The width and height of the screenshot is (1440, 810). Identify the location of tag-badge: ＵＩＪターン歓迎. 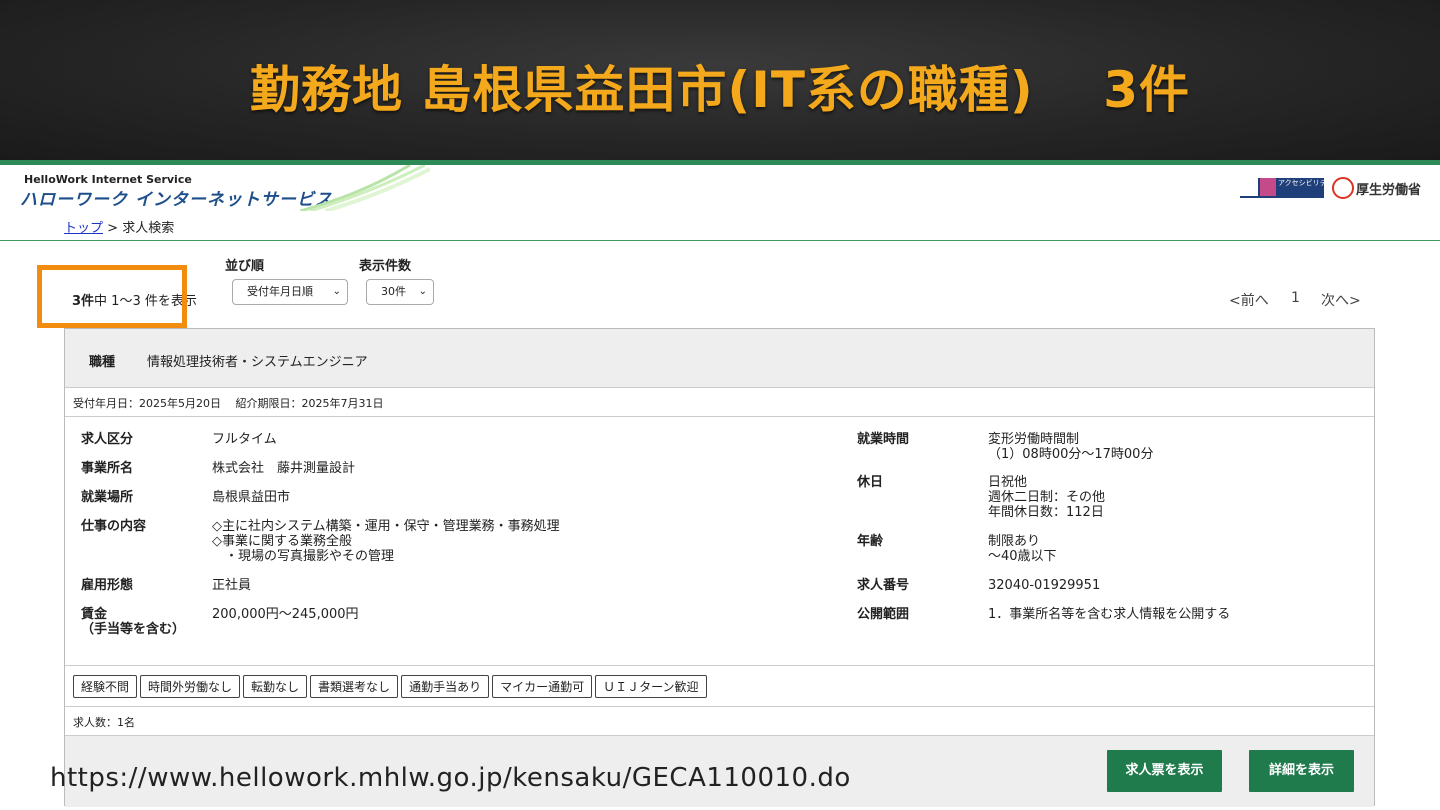
(651, 686).